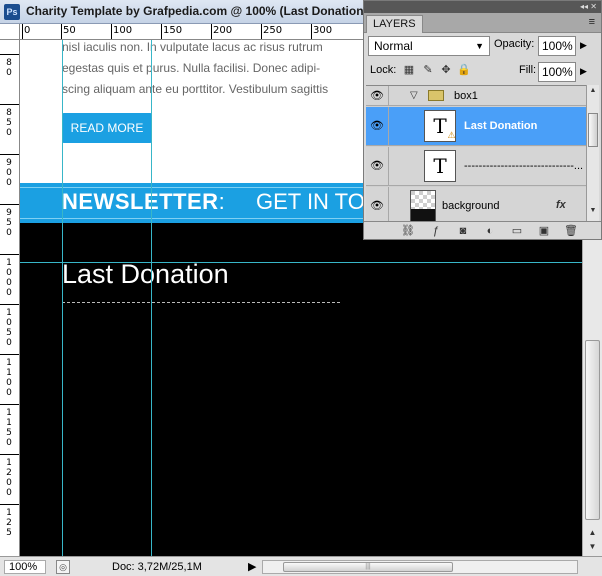 This screenshot has height=576, width=602. What do you see at coordinates (9, 223) in the screenshot?
I see `ruler-label: 9 5 0` at bounding box center [9, 223].